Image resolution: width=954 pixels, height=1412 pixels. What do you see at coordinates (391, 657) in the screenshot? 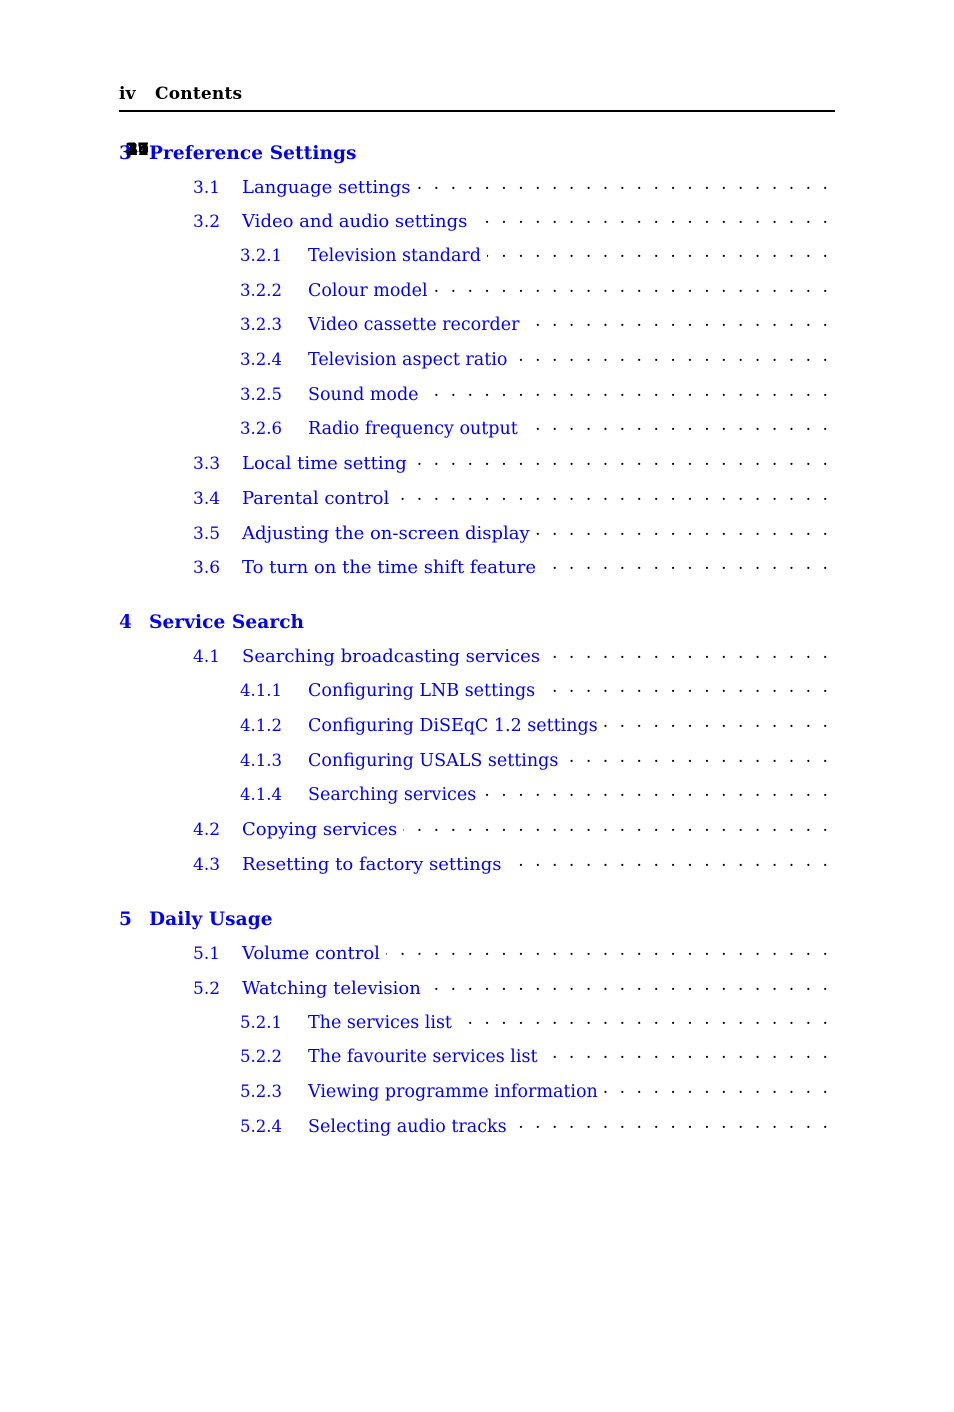
I see `toc-entry-title: Searching broadcasting services` at bounding box center [391, 657].